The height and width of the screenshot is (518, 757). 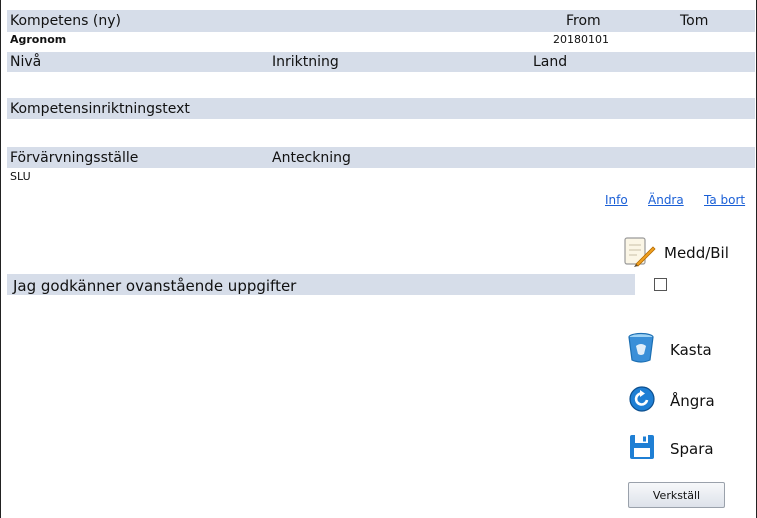 What do you see at coordinates (691, 350) in the screenshot?
I see `kasta-label: Kasta` at bounding box center [691, 350].